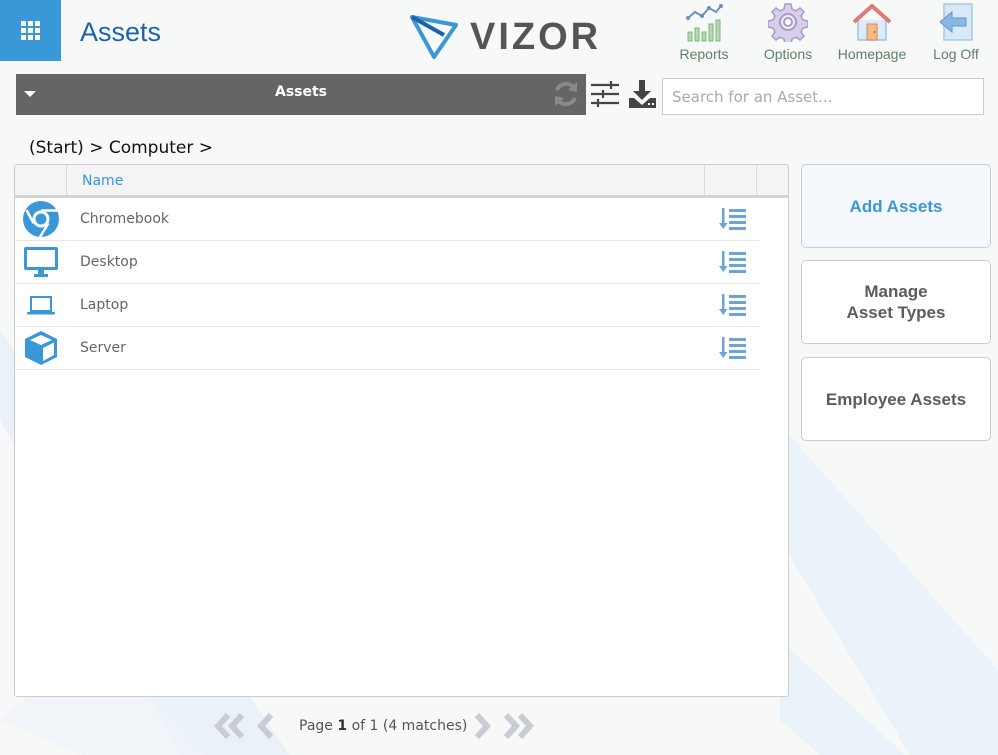 This screenshot has height=755, width=998. Describe the element at coordinates (41, 348) in the screenshot. I see `cube-icon` at that location.